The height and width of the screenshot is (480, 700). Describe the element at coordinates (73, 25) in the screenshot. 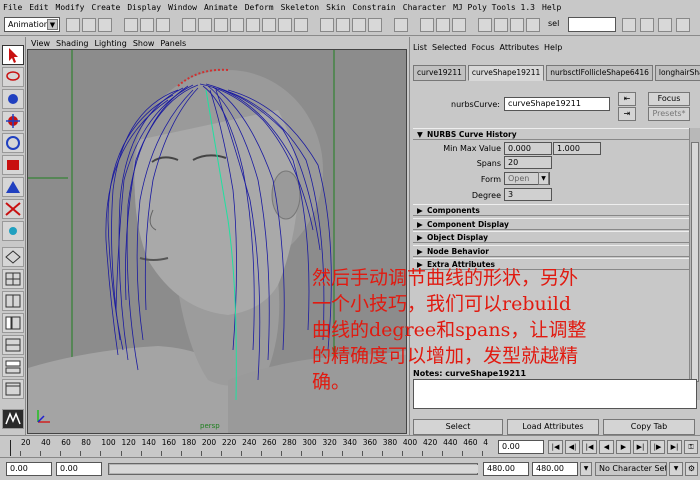

I see `new-scene-icon` at that location.